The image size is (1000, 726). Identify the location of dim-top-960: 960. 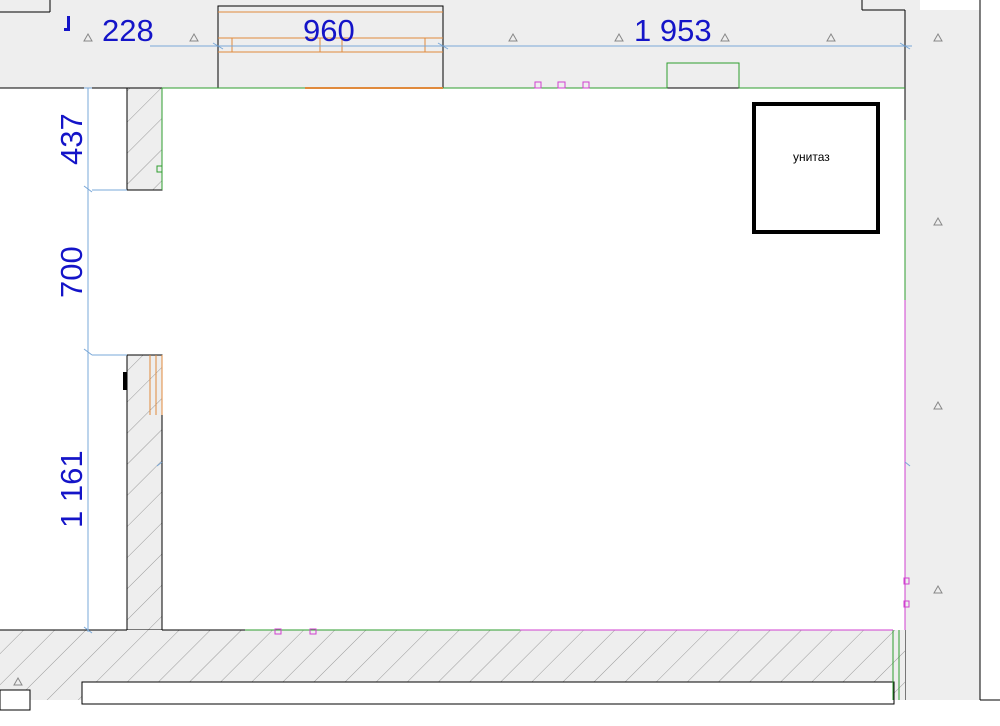
(329, 30).